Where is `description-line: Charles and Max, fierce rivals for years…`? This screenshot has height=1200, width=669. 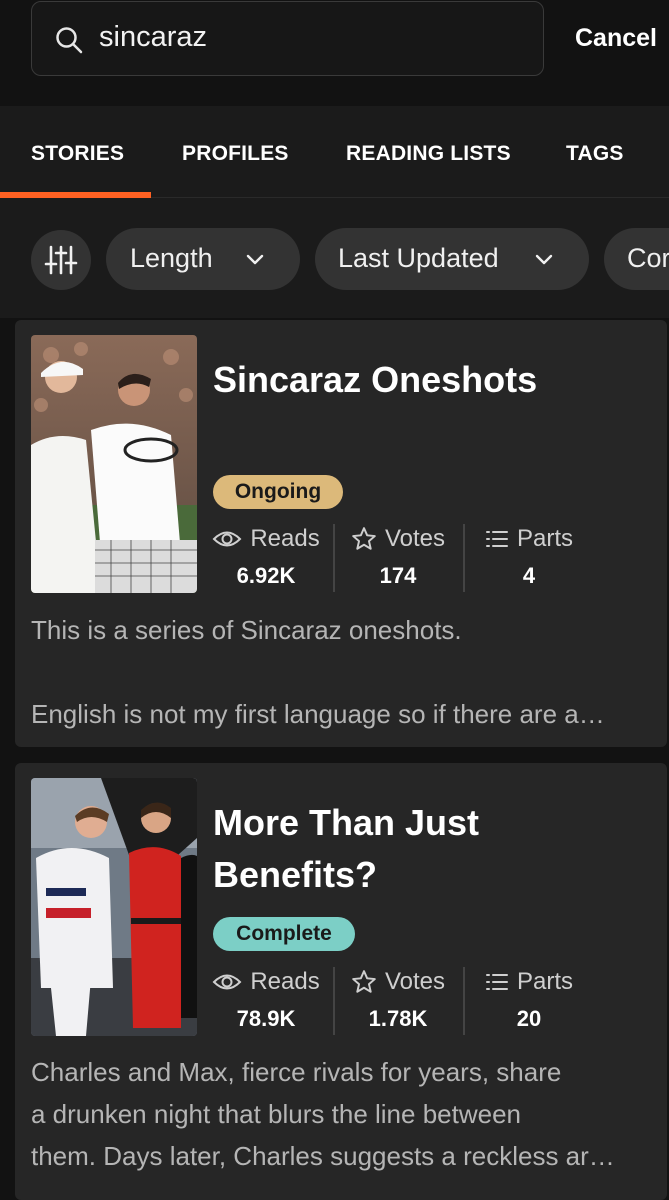 description-line: Charles and Max, fierce rivals for years… is located at coordinates (296, 1072).